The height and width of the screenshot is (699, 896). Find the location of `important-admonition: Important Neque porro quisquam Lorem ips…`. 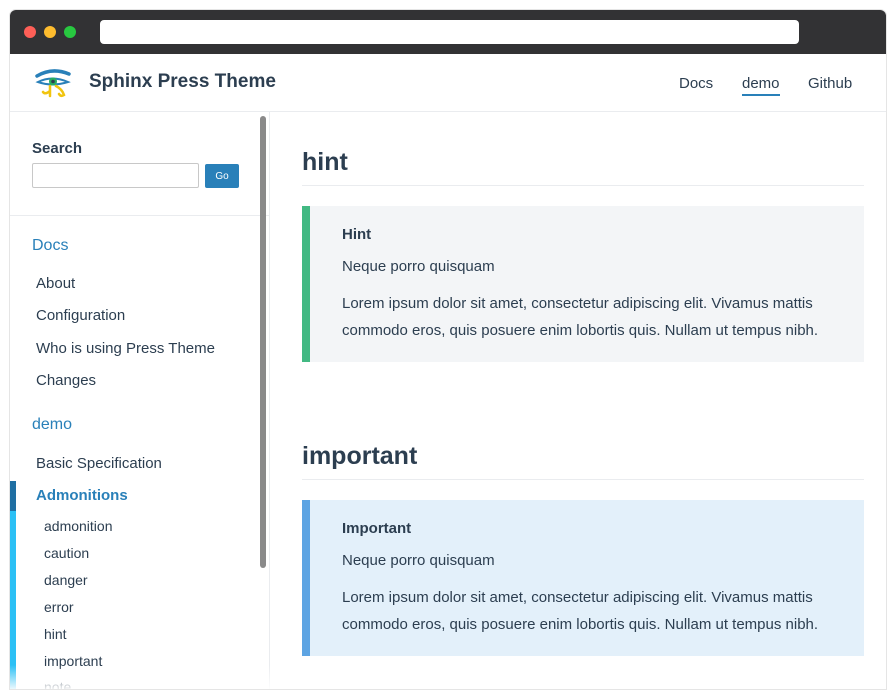

important-admonition: Important Neque porro quisquam Lorem ips… is located at coordinates (583, 578).